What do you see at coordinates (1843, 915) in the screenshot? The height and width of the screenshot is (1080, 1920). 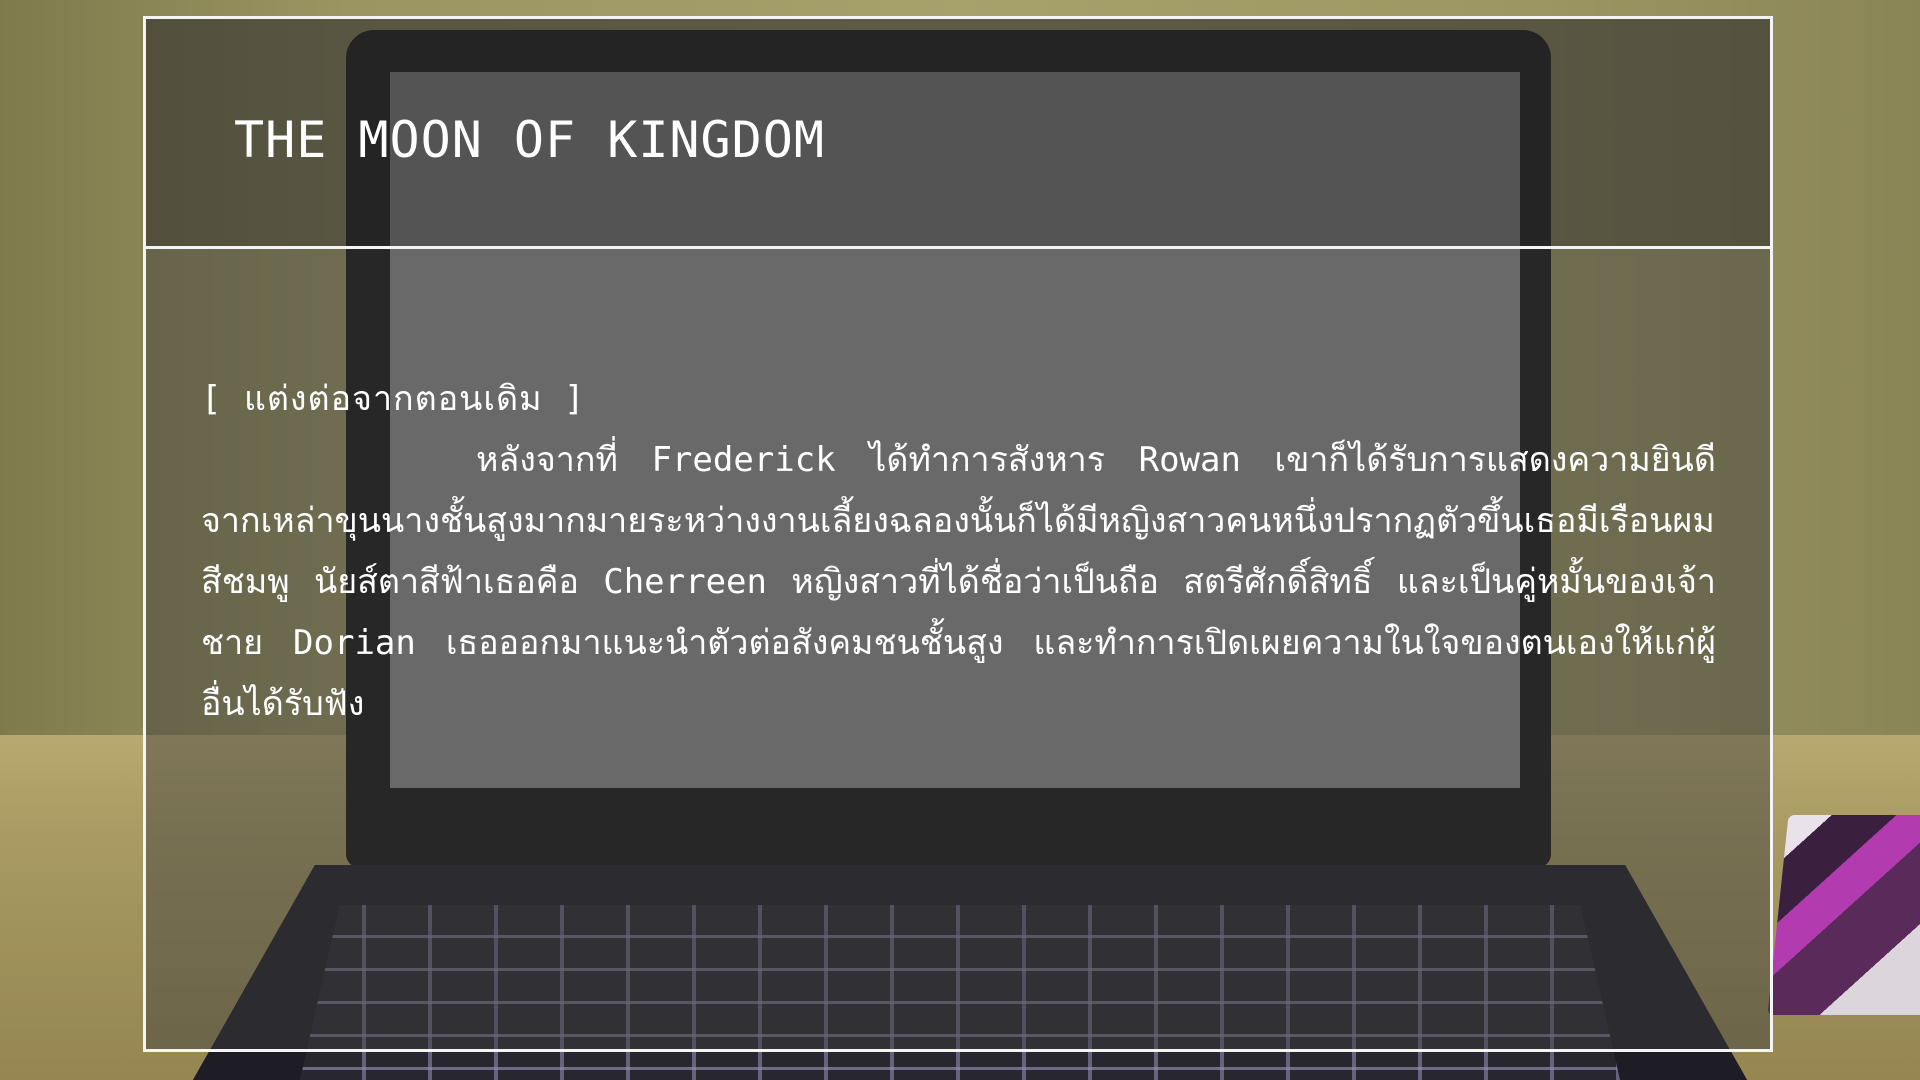 I see `side-object-image` at bounding box center [1843, 915].